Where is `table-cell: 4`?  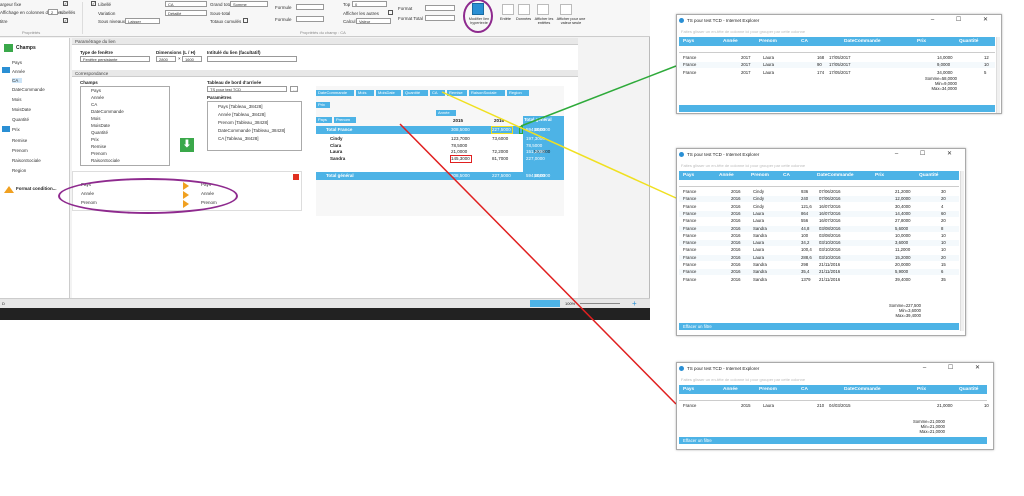 table-cell: 4 is located at coordinates (942, 206).